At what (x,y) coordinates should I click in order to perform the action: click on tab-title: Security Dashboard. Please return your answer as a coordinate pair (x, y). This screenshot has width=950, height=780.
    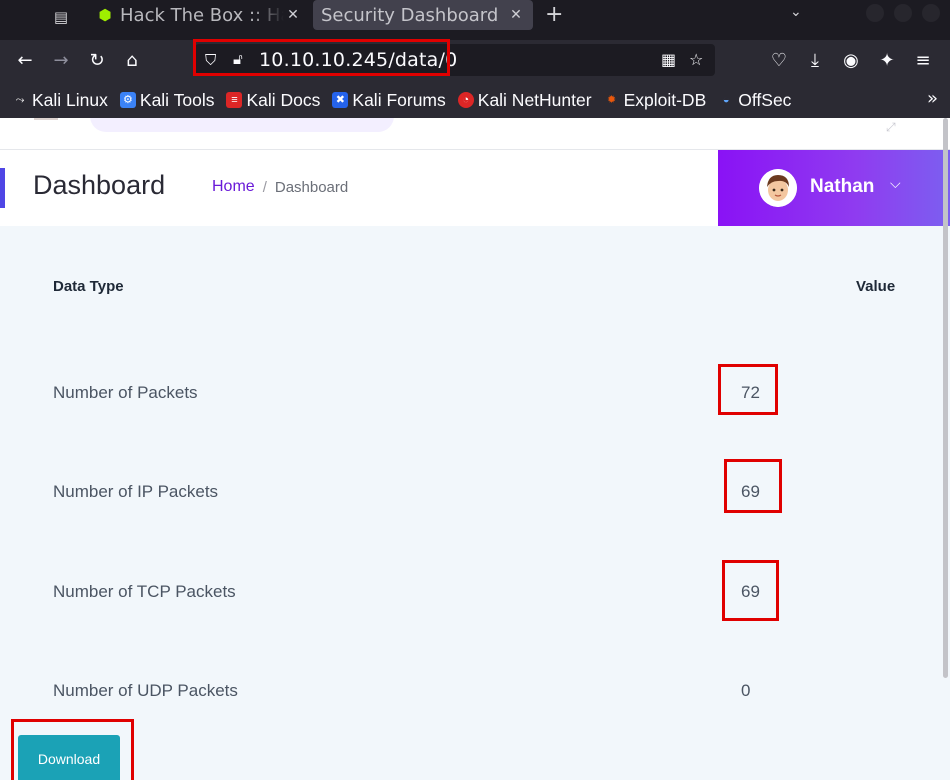
    Looking at the image, I should click on (410, 15).